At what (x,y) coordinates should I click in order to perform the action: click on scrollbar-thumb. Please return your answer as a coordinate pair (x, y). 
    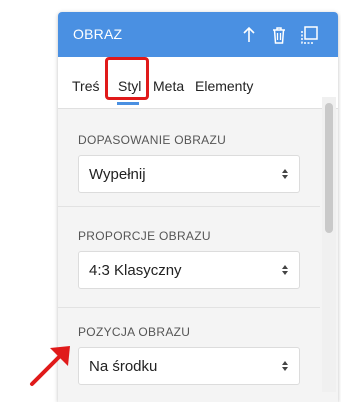
    Looking at the image, I should click on (329, 168).